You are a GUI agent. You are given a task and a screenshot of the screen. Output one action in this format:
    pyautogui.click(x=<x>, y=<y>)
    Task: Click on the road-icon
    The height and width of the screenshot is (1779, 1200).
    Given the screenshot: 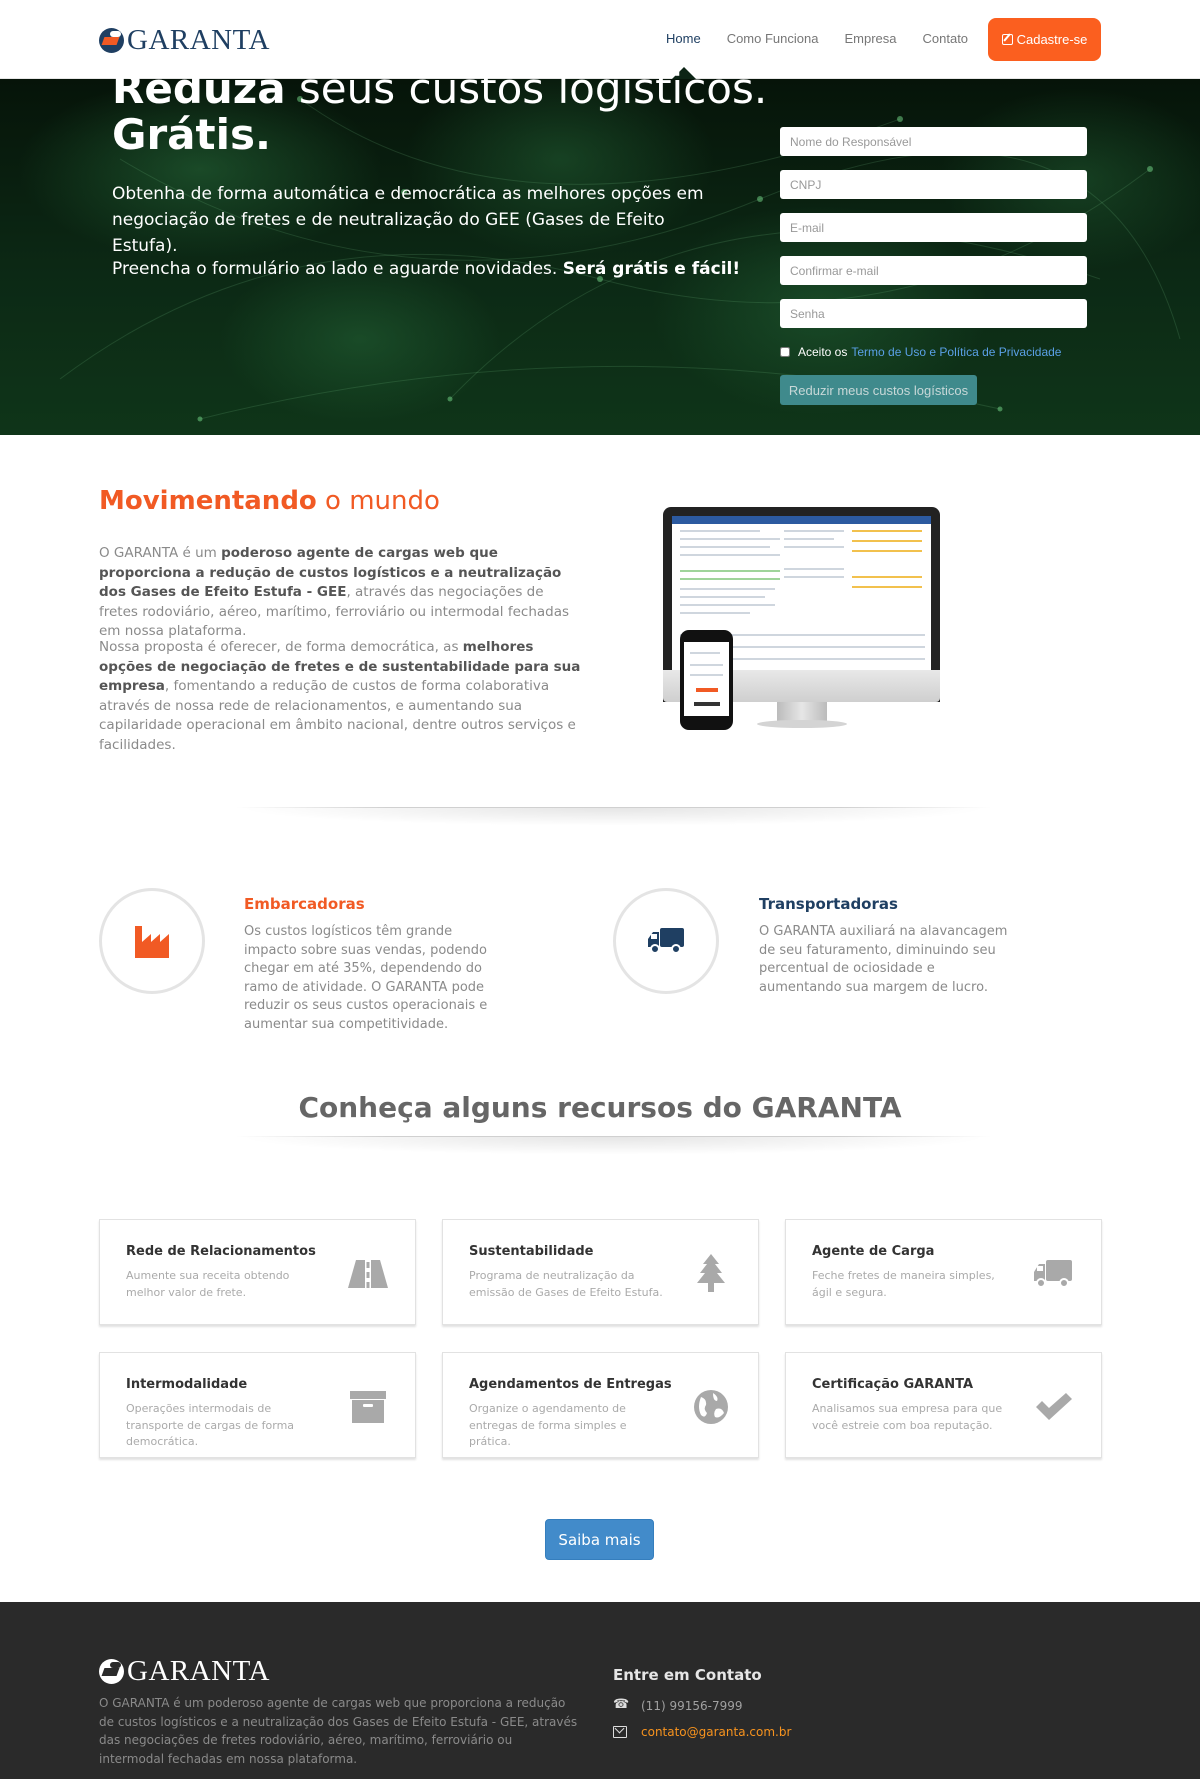 What is the action you would take?
    pyautogui.click(x=368, y=1274)
    